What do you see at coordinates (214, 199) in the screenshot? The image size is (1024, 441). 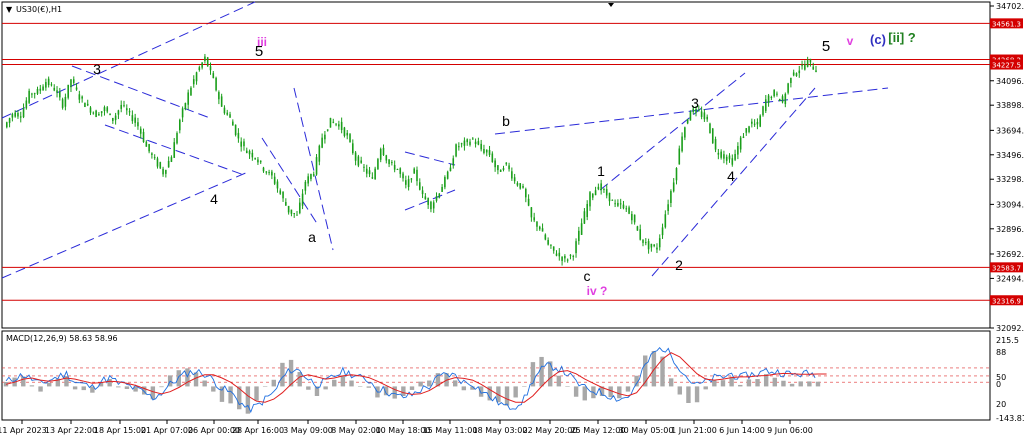 I see `wave-label: 4` at bounding box center [214, 199].